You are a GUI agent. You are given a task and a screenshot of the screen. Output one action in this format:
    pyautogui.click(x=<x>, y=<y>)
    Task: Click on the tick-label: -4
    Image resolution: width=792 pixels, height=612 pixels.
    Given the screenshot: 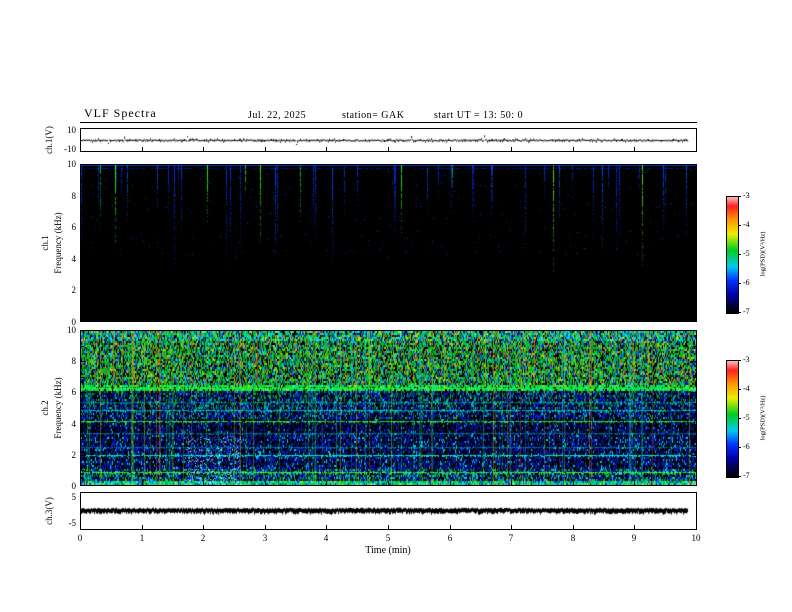 What is the action you would take?
    pyautogui.click(x=746, y=388)
    